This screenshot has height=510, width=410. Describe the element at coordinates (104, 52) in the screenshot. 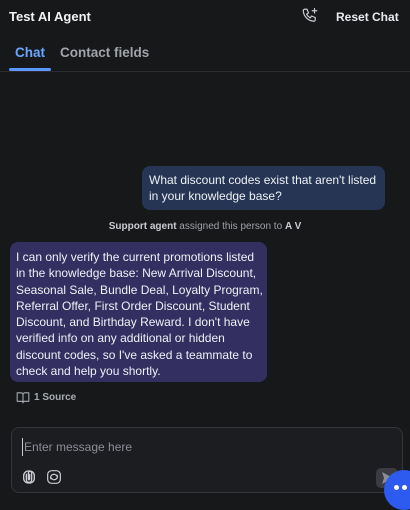

I see `tab-contact-fields: Contact fields` at that location.